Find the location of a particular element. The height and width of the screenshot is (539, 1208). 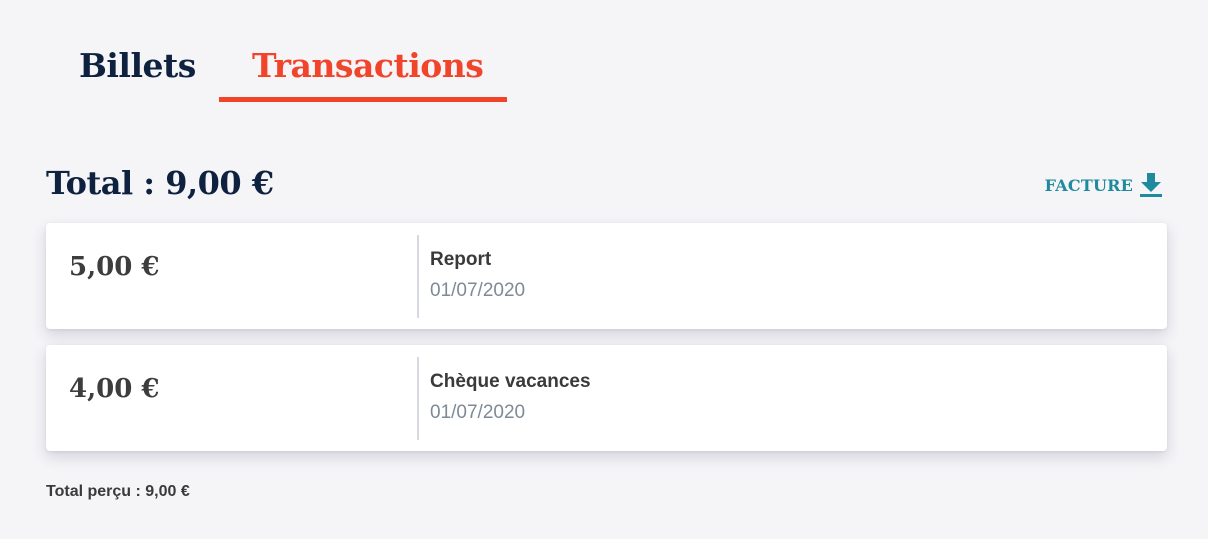

facture-label: FACTURE is located at coordinates (1088, 185).